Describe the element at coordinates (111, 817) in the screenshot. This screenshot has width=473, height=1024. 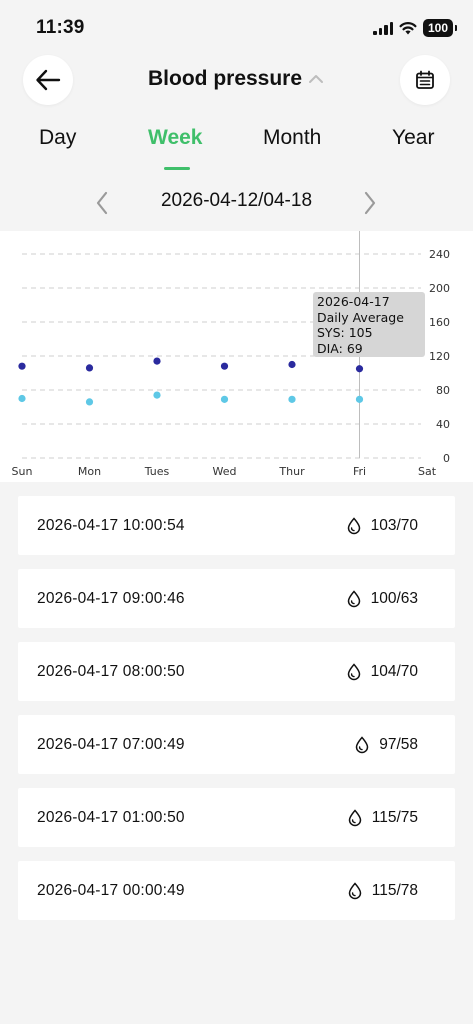
I see `reading-time: 2026-04-17 01:00:50` at that location.